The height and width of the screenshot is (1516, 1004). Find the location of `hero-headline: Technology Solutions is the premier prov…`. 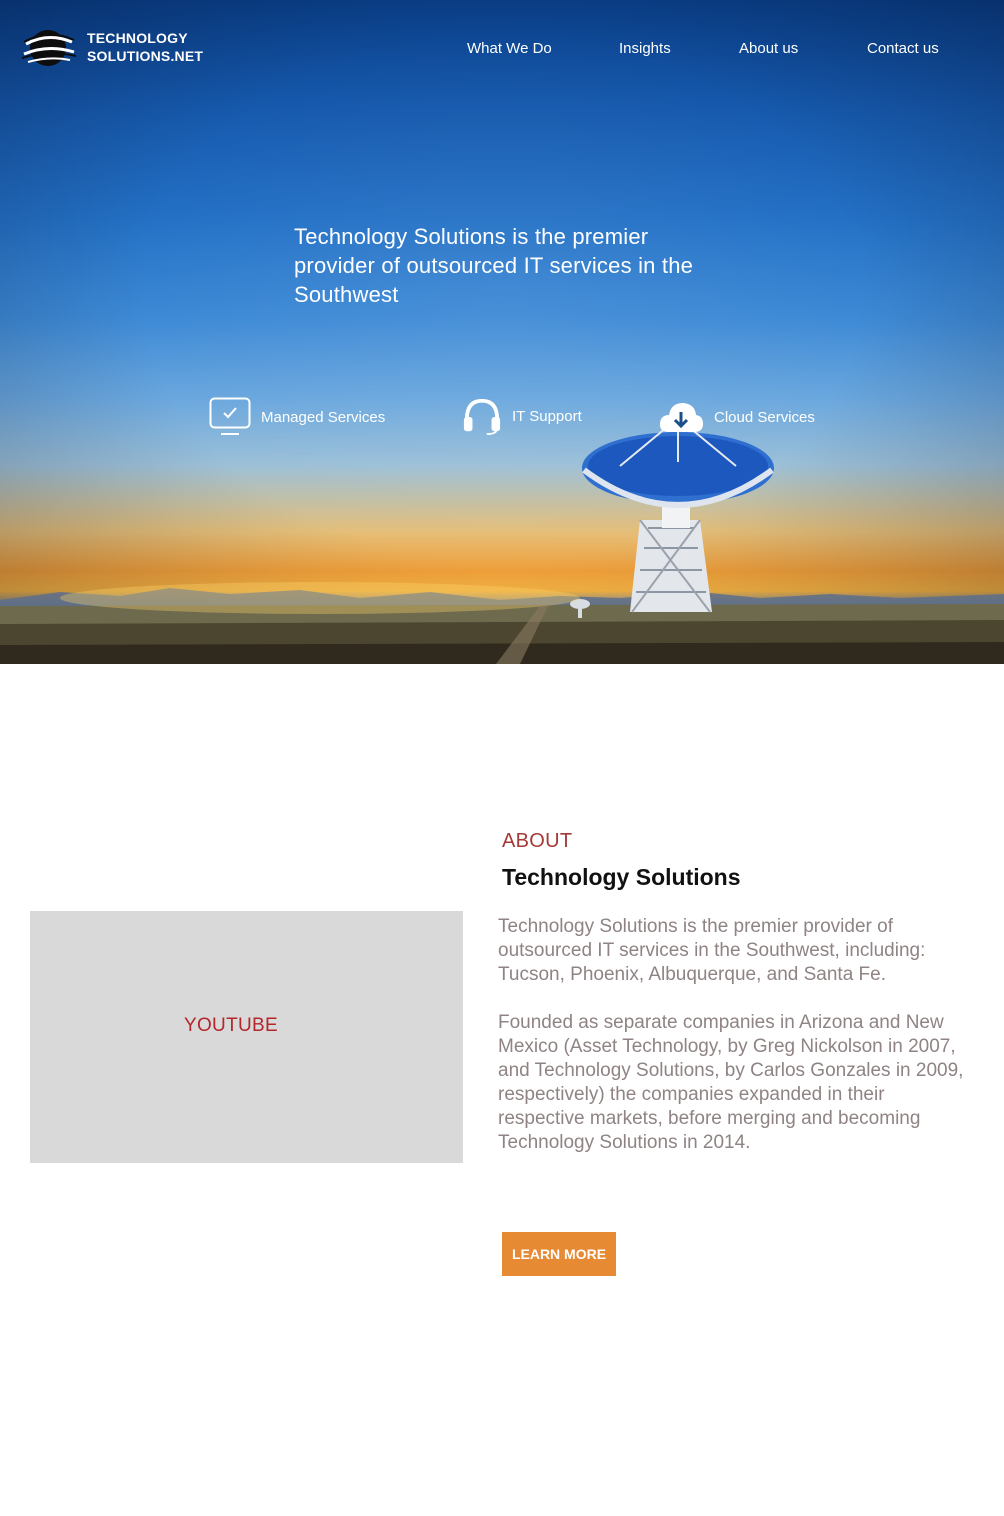

hero-headline: Technology Solutions is the premier prov… is located at coordinates (494, 265).